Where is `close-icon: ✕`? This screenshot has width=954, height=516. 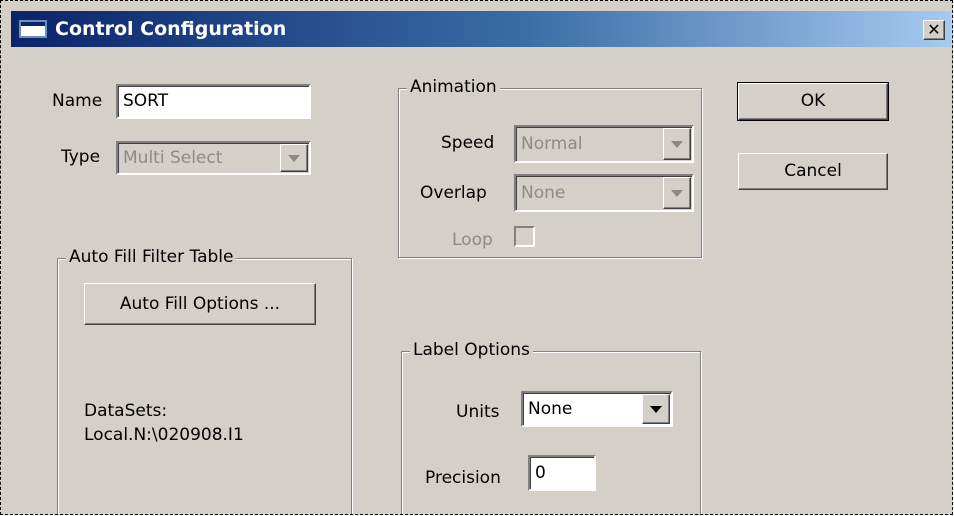 close-icon: ✕ is located at coordinates (934, 30).